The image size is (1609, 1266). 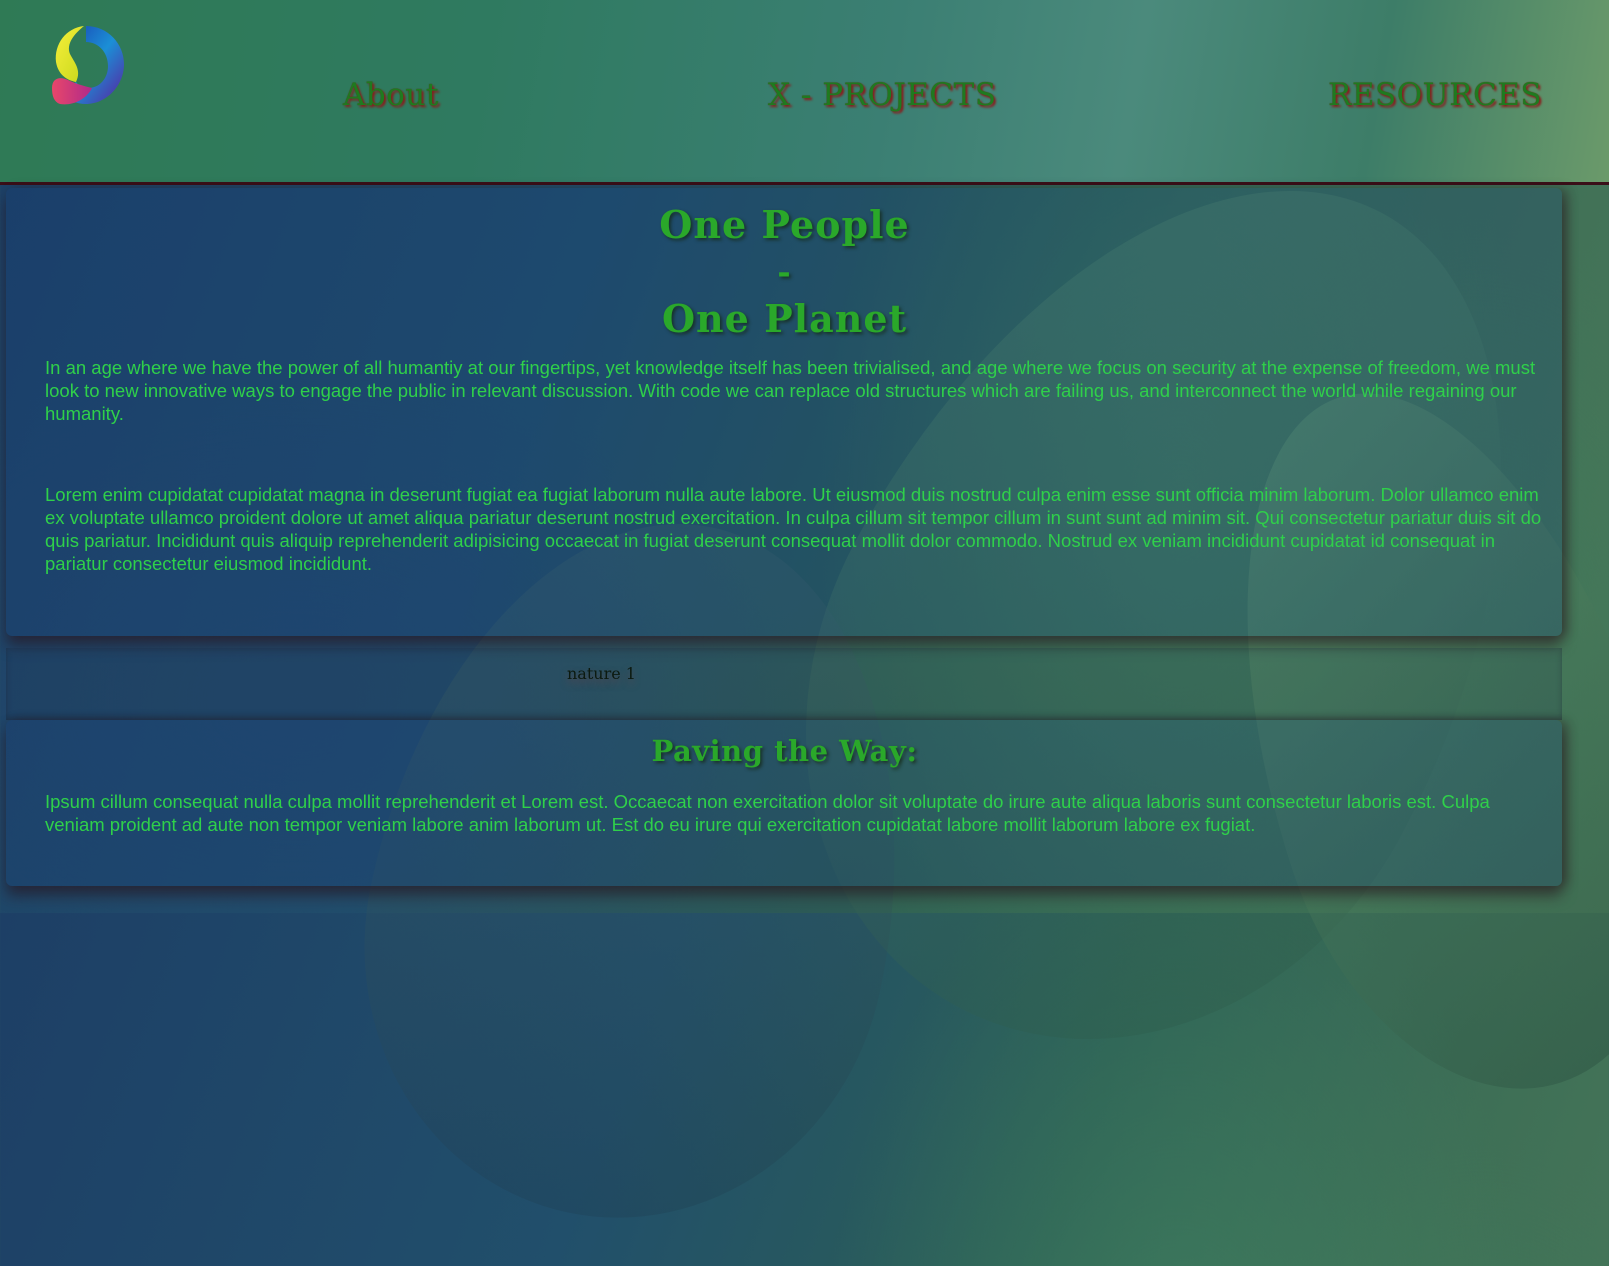 What do you see at coordinates (784, 684) in the screenshot?
I see `nature-image-placeholder` at bounding box center [784, 684].